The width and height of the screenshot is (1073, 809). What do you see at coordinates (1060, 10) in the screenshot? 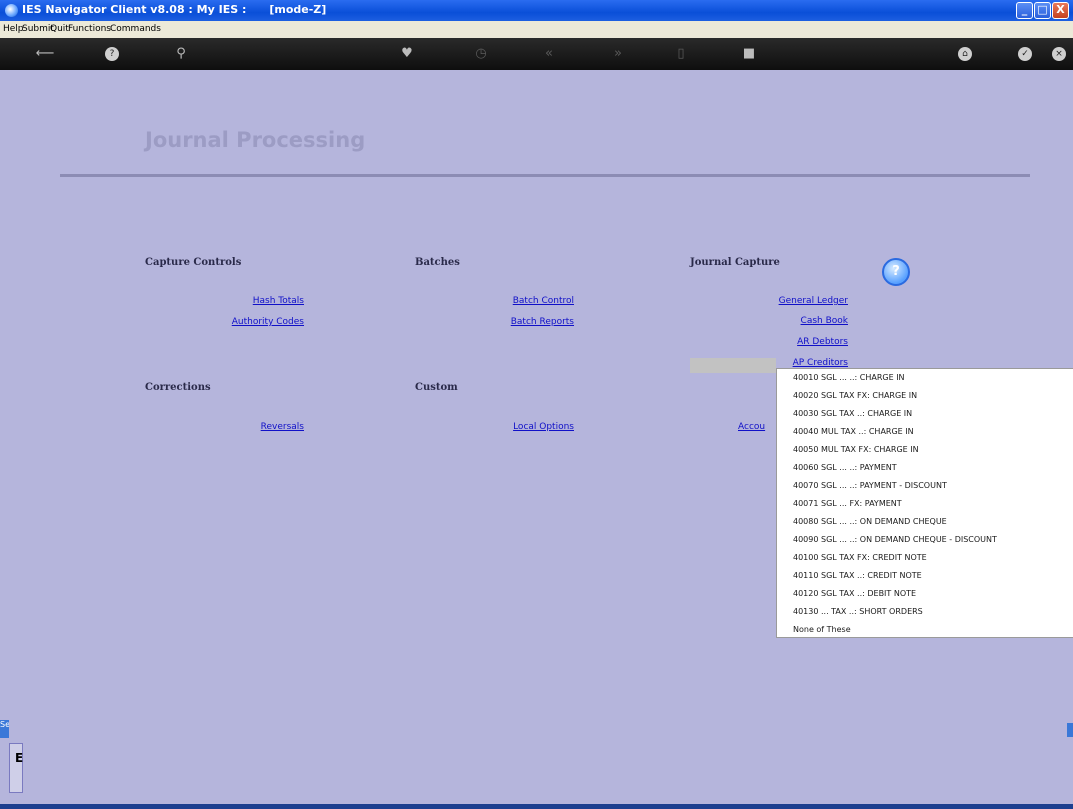
I see `close-button: X` at bounding box center [1060, 10].